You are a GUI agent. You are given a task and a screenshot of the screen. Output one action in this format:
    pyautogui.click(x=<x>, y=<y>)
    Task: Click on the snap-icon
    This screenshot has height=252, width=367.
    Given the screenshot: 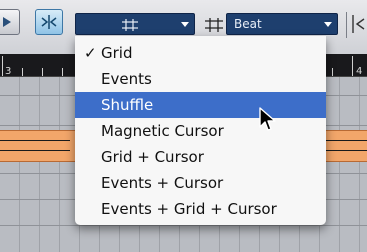 What is the action you would take?
    pyautogui.click(x=49, y=22)
    